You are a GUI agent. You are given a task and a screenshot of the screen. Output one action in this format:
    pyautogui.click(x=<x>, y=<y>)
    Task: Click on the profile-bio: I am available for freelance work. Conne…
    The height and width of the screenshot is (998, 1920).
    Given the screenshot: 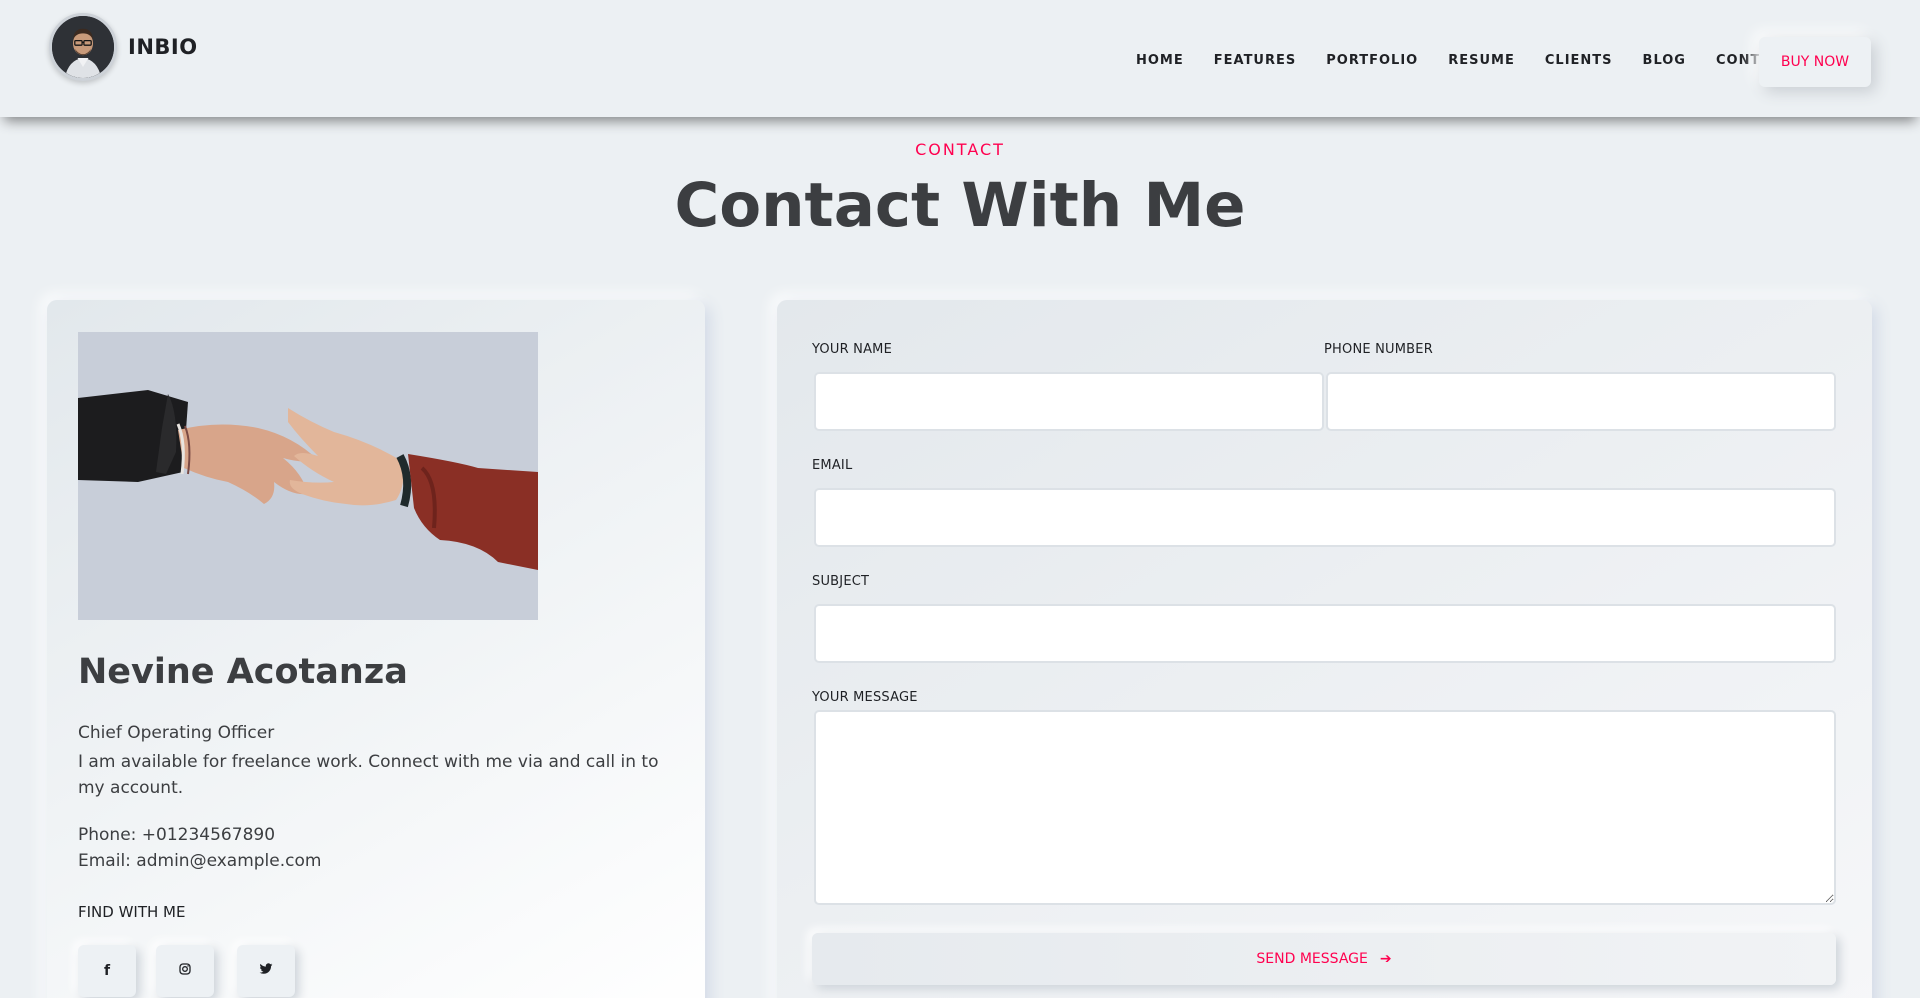 What is the action you would take?
    pyautogui.click(x=368, y=775)
    